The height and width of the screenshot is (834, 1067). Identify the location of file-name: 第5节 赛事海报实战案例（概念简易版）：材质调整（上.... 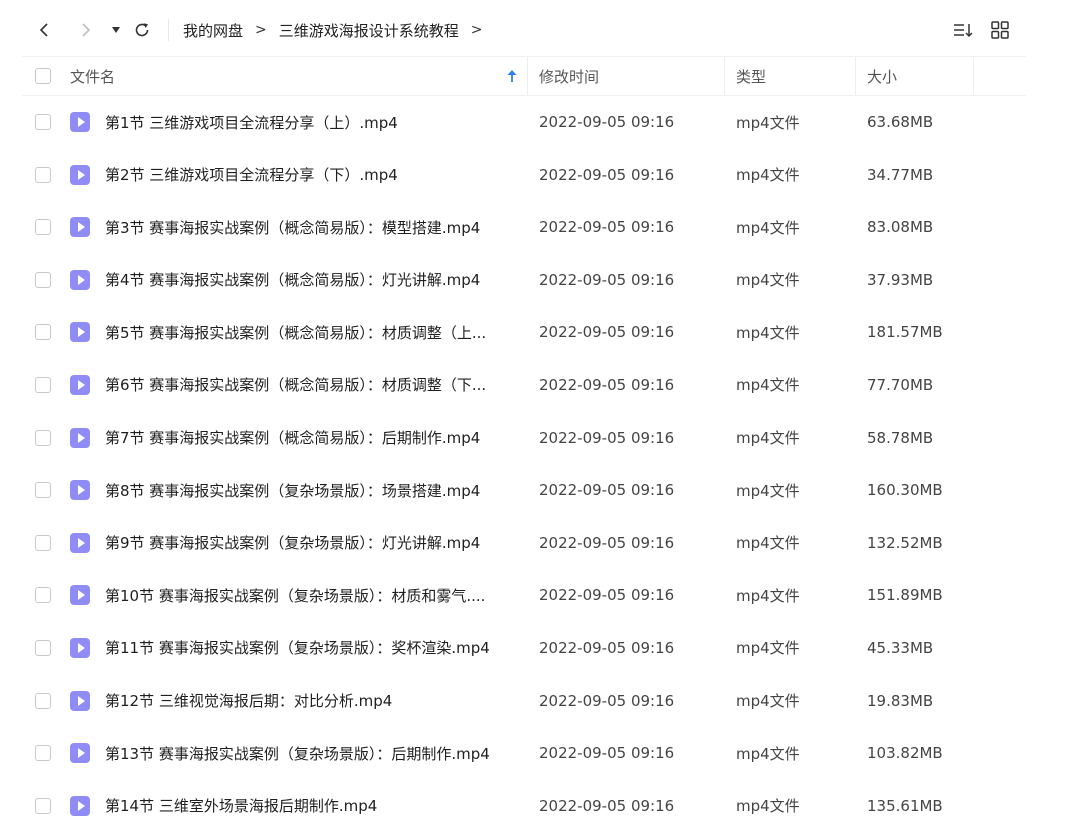
(315, 332).